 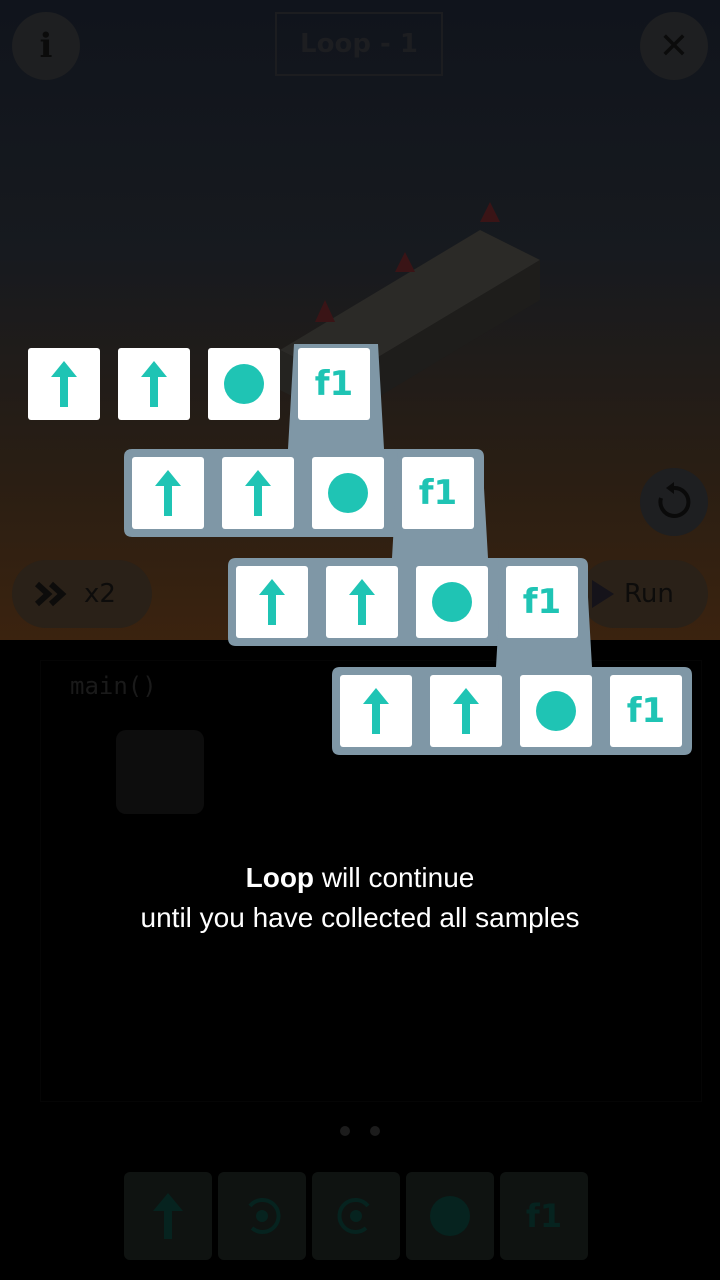 What do you see at coordinates (280, 877) in the screenshot?
I see `caption-bold: Loop` at bounding box center [280, 877].